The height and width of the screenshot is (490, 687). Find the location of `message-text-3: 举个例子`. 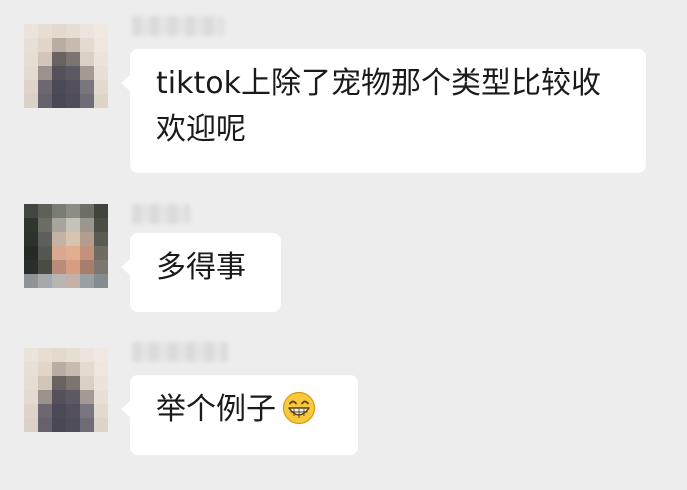

message-text-3: 举个例子 is located at coordinates (216, 409).